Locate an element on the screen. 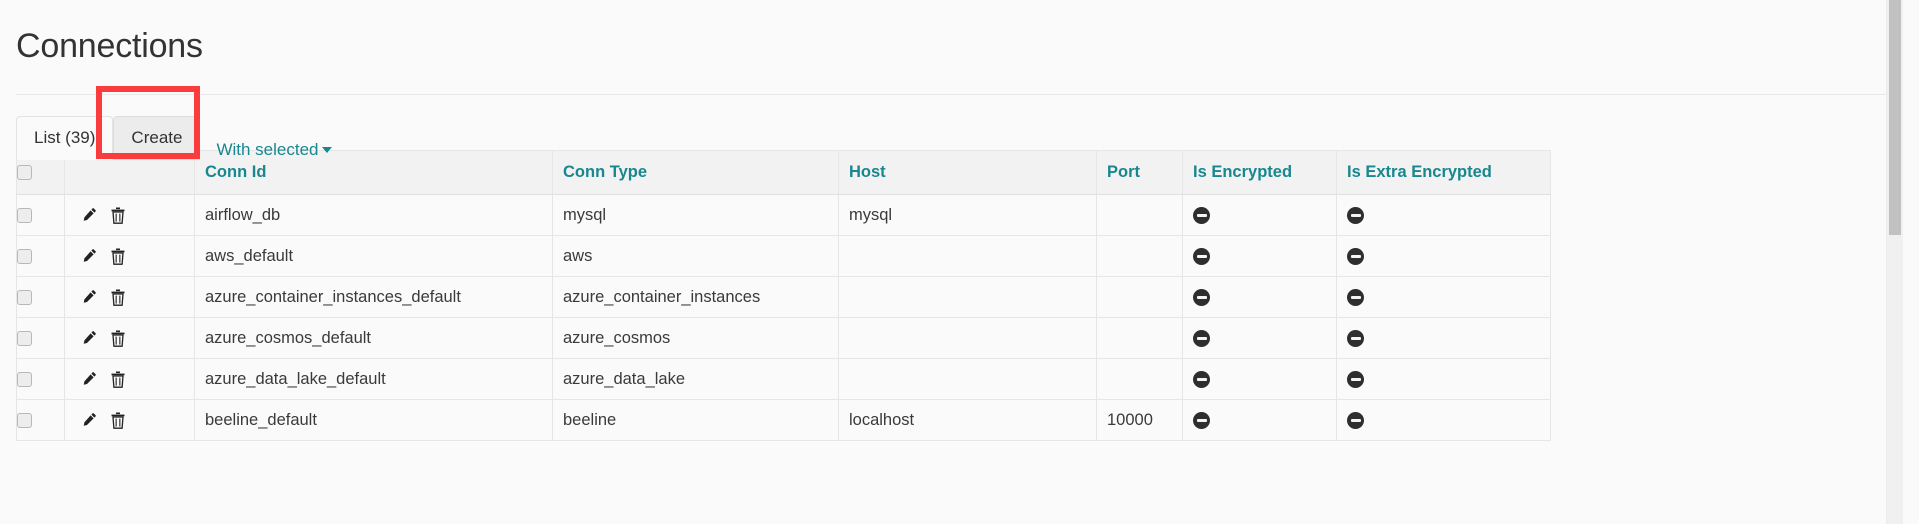 Image resolution: width=1919 pixels, height=524 pixels. table-row: airflow_db mysql mysql is located at coordinates (783, 215).